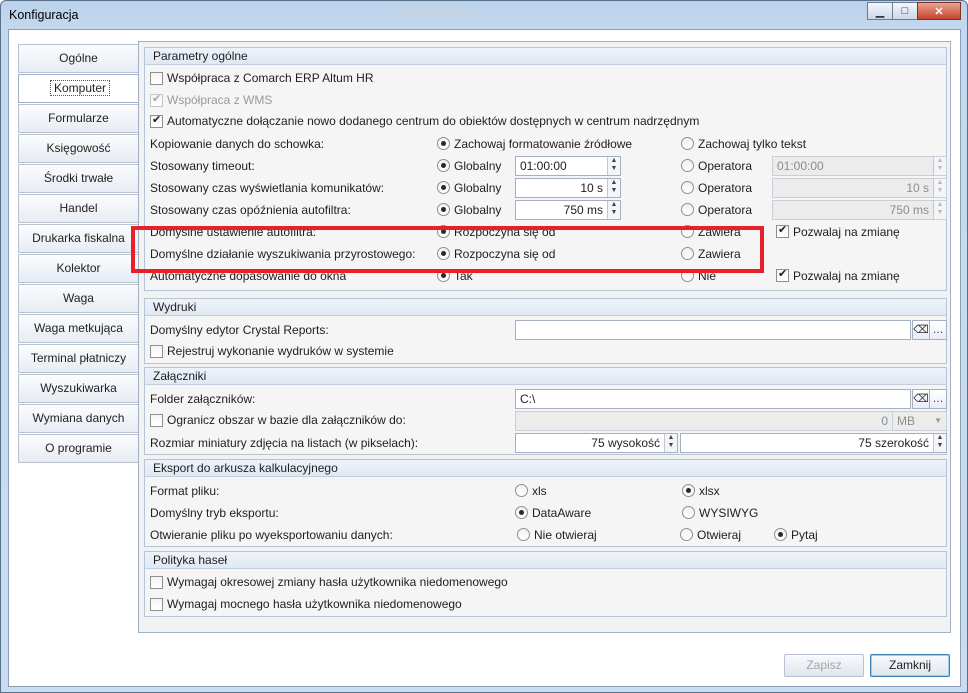 The width and height of the screenshot is (968, 693). I want to click on msg-global-radio, so click(443, 187).